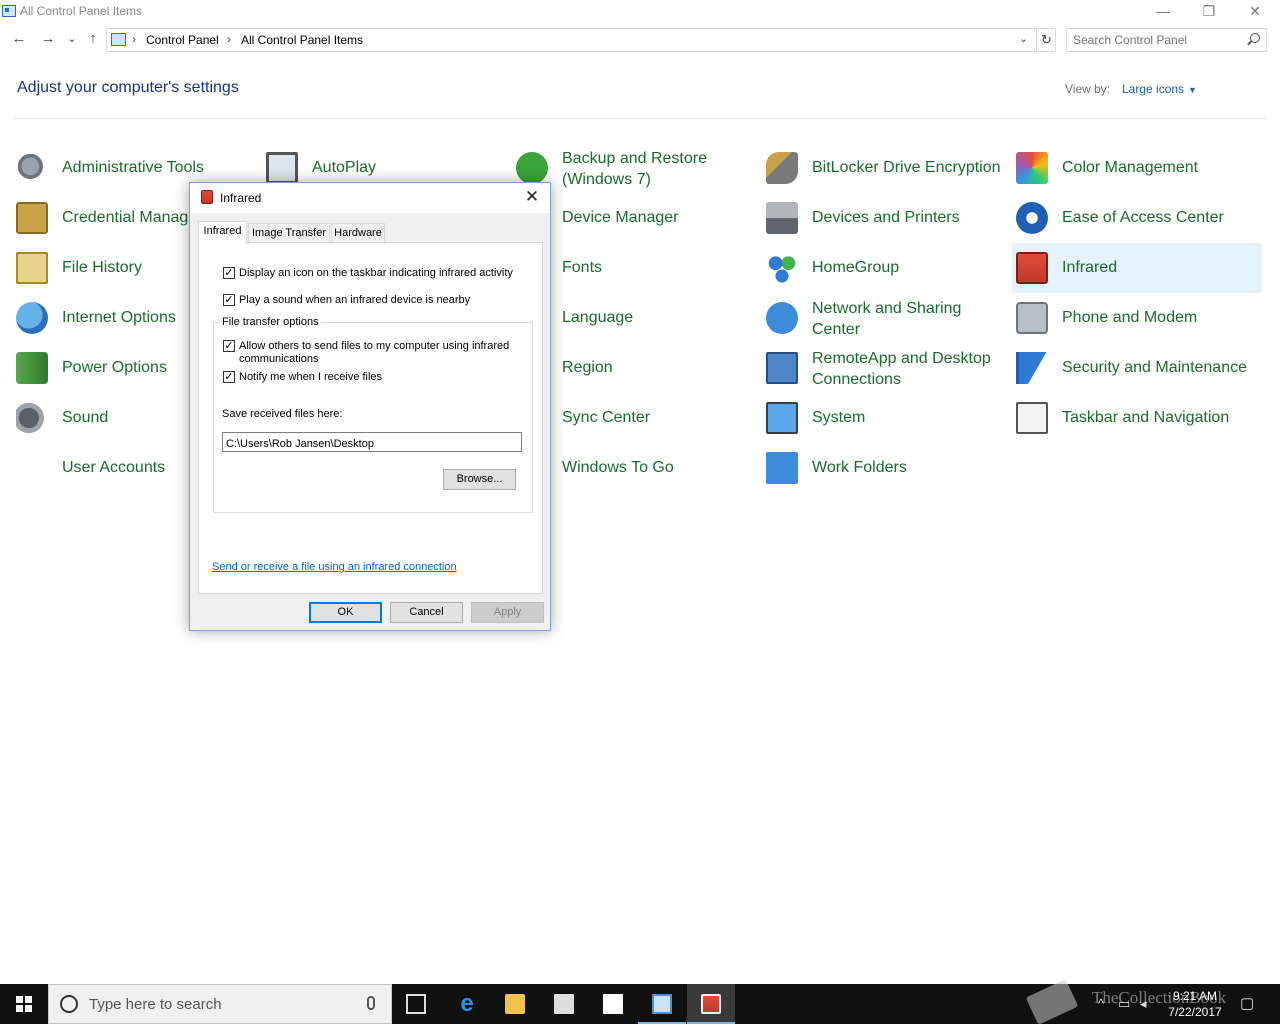 The height and width of the screenshot is (1025, 1280). What do you see at coordinates (1159, 167) in the screenshot?
I see `cp-item-label: Color Management` at bounding box center [1159, 167].